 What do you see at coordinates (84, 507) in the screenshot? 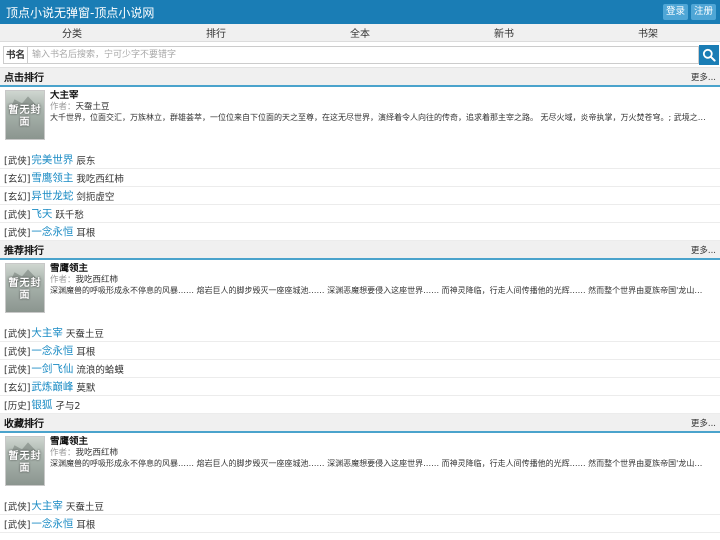
I see `book-author: 天蚕土豆` at bounding box center [84, 507].